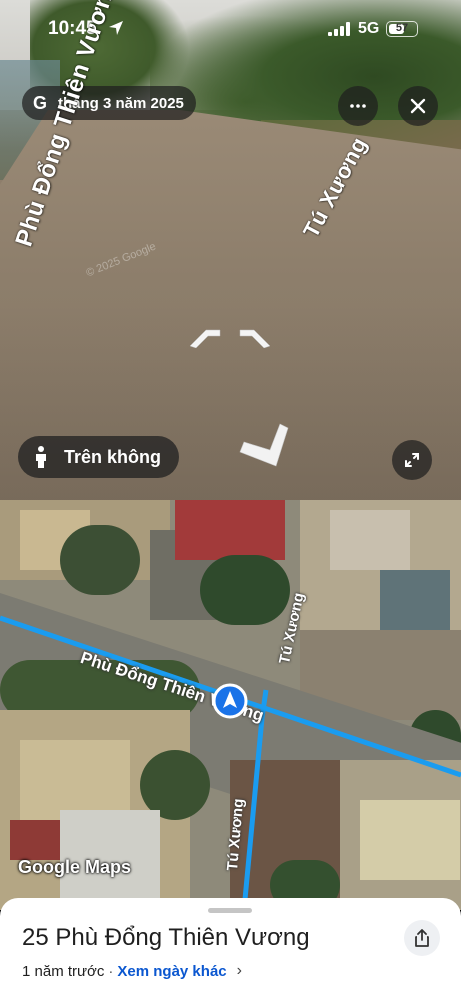 Image resolution: width=461 pixels, height=1000 pixels. What do you see at coordinates (255, 337) in the screenshot?
I see `navigate-right-arrow` at bounding box center [255, 337].